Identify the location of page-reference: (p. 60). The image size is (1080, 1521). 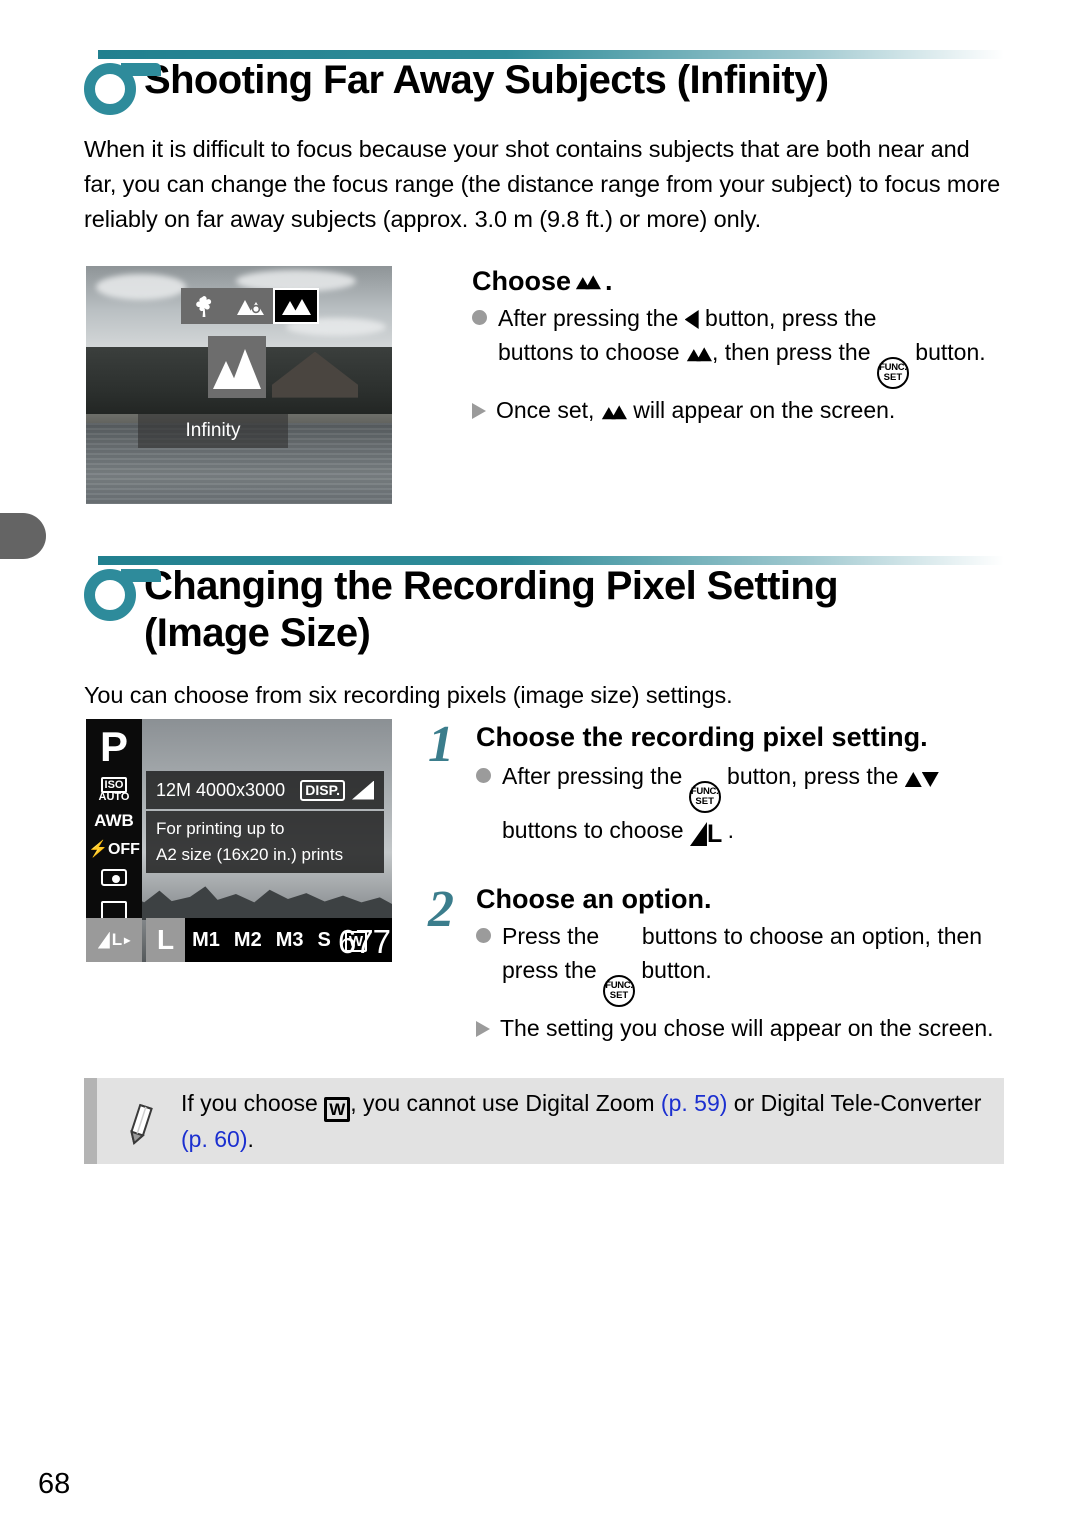
(214, 1139).